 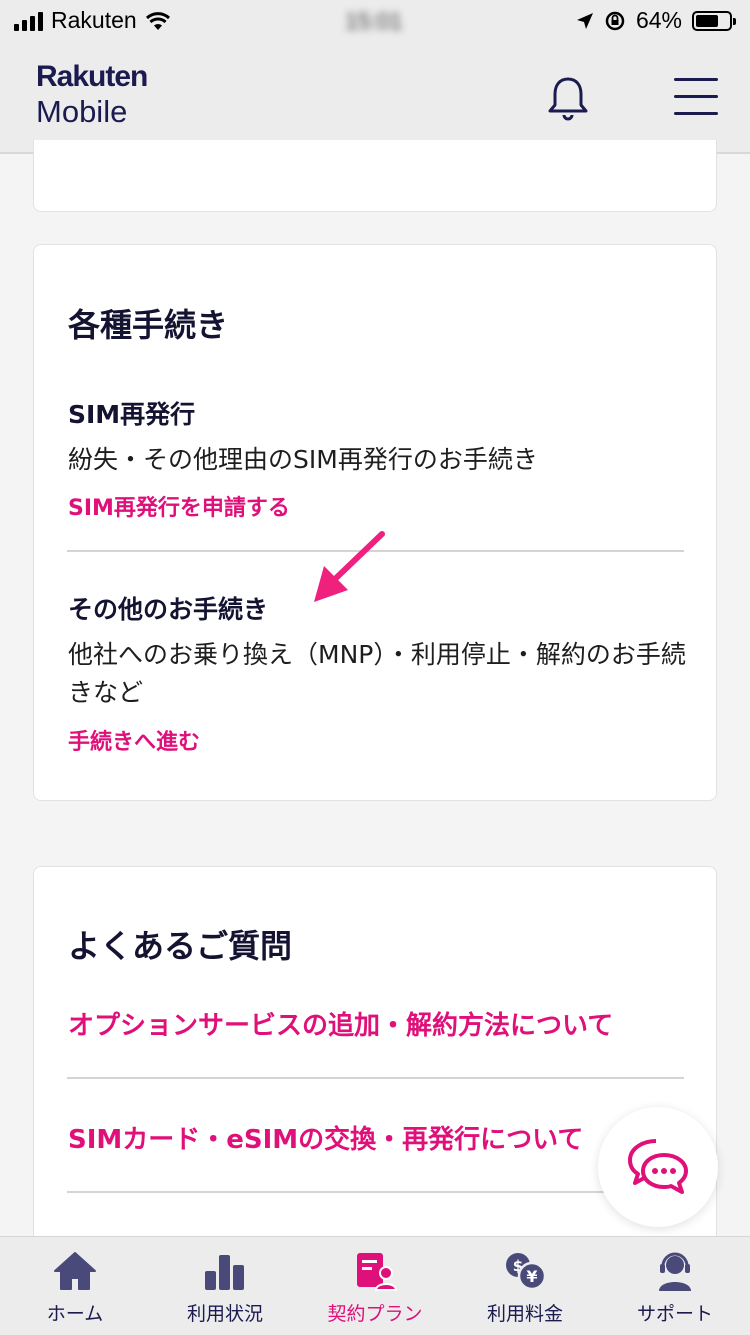 What do you see at coordinates (75, 1271) in the screenshot?
I see `home-icon` at bounding box center [75, 1271].